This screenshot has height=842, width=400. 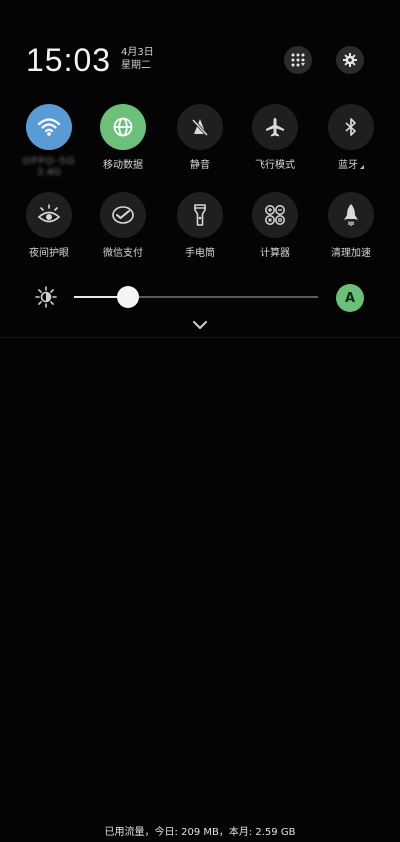 What do you see at coordinates (49, 161) in the screenshot?
I see `wifi-network-name: OPPO-5G` at bounding box center [49, 161].